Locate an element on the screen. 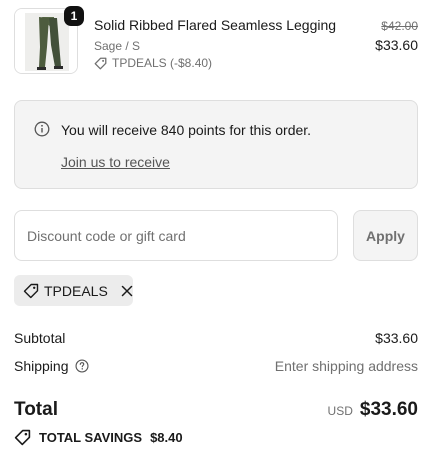 This screenshot has height=451, width=433. total-label: Total is located at coordinates (36, 409).